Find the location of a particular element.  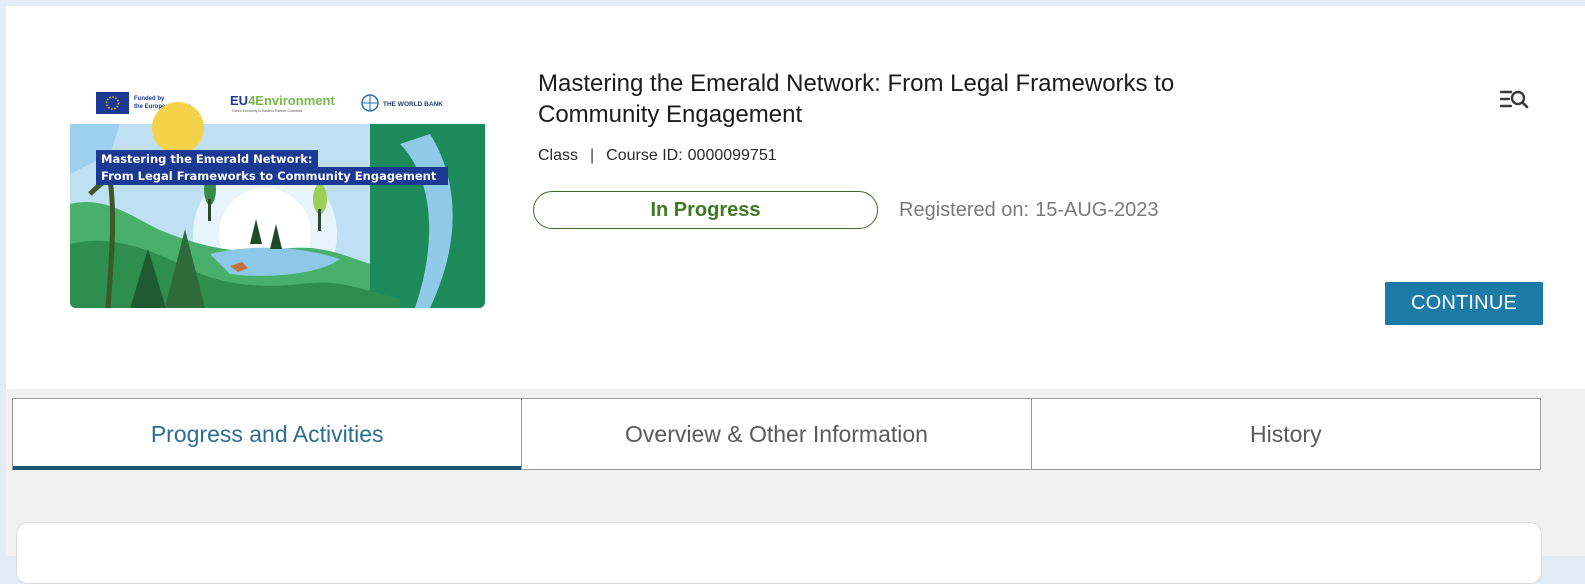

tab-label: Progress and Activities is located at coordinates (267, 433).